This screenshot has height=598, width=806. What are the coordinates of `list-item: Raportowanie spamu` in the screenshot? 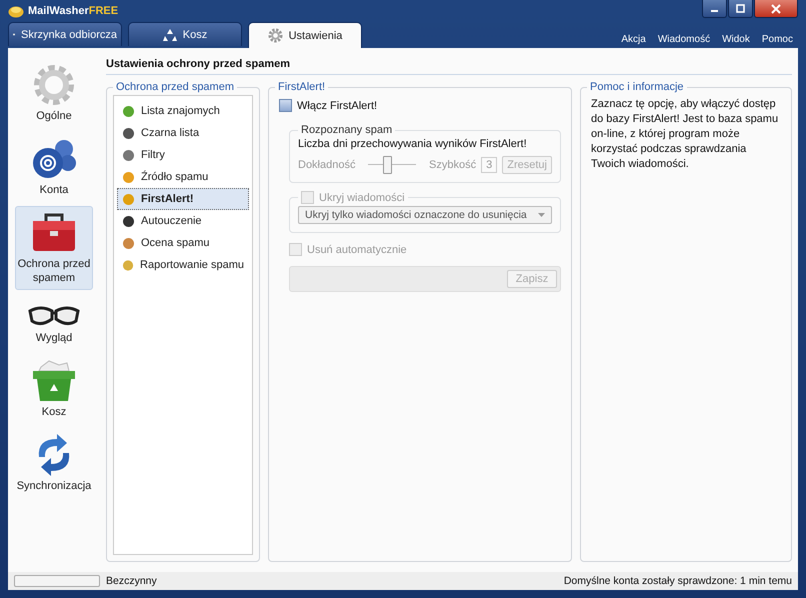 It's located at (183, 265).